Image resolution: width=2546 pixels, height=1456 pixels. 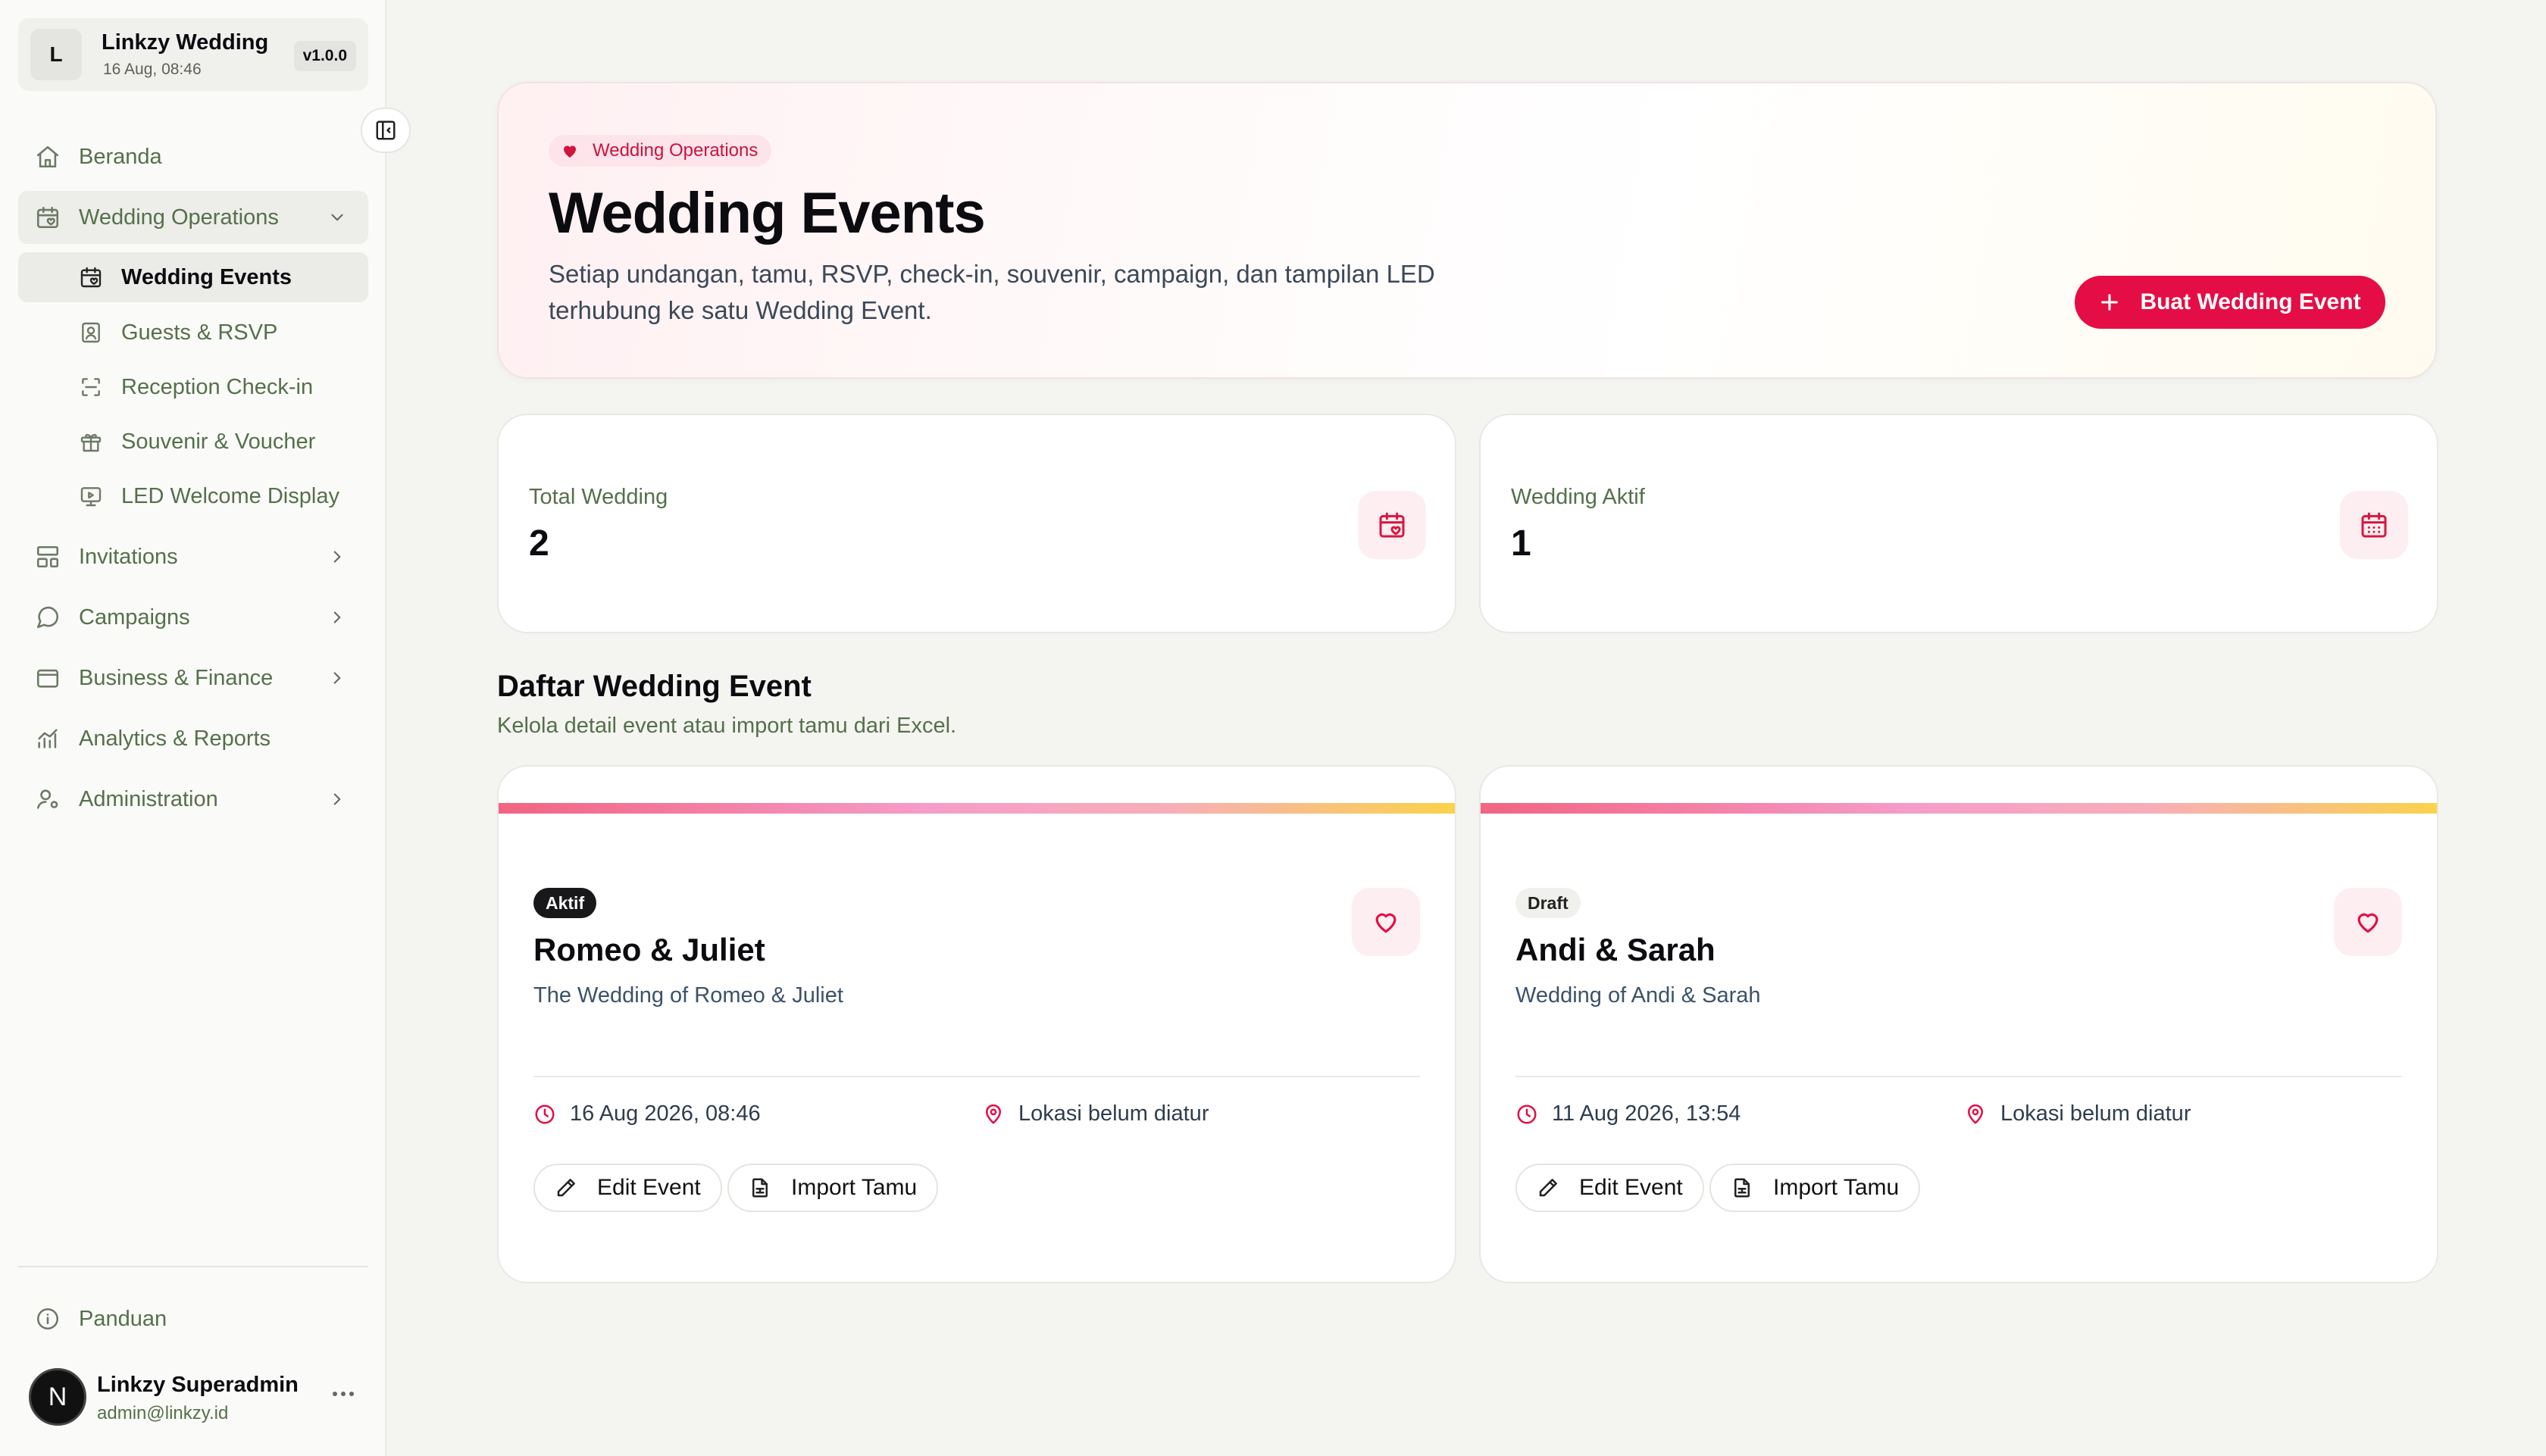 What do you see at coordinates (128, 556) in the screenshot?
I see `sidebar-item-label: Invitations` at bounding box center [128, 556].